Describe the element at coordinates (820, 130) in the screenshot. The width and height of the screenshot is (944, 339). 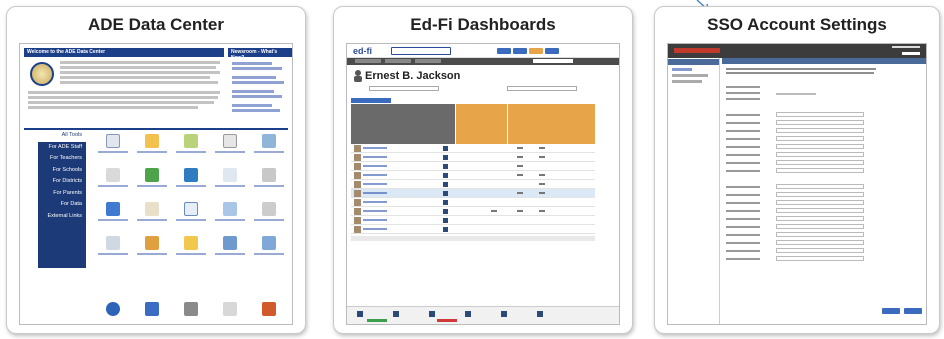
I see `email-input` at that location.